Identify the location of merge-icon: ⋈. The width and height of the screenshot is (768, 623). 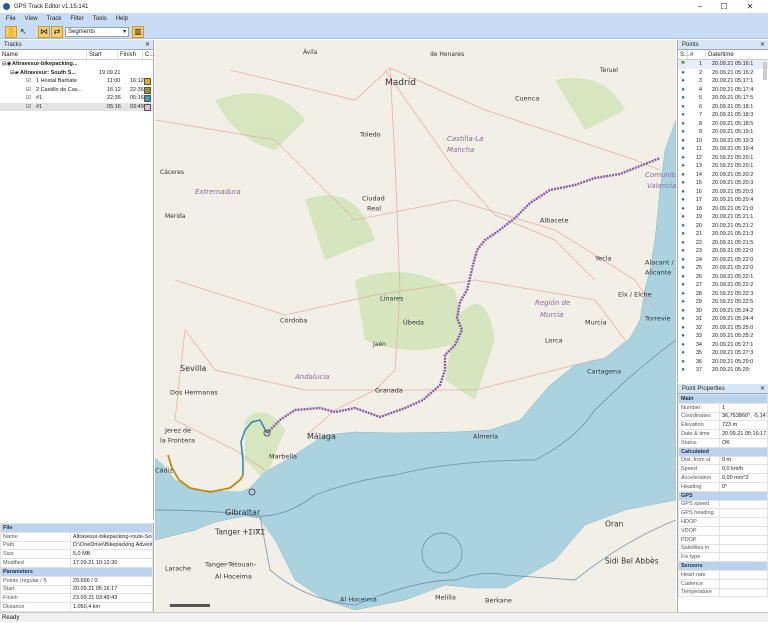
(44, 32).